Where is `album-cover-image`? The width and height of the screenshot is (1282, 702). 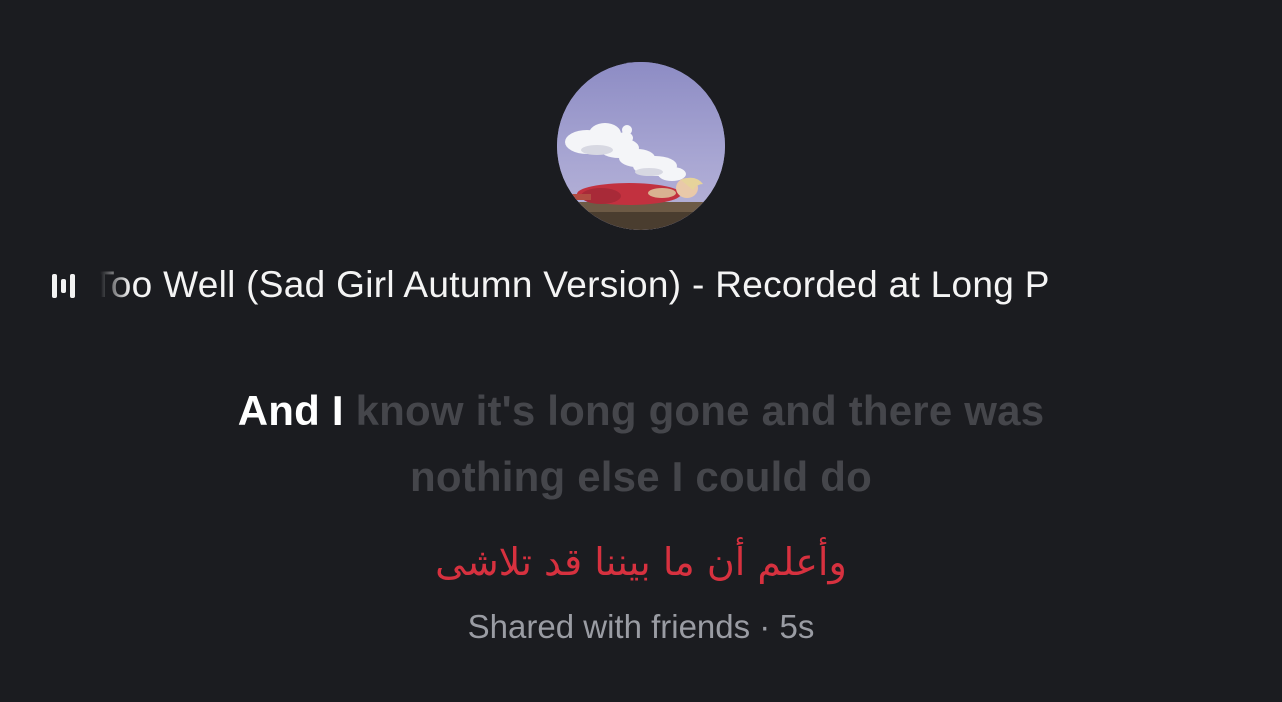
album-cover-image is located at coordinates (641, 146).